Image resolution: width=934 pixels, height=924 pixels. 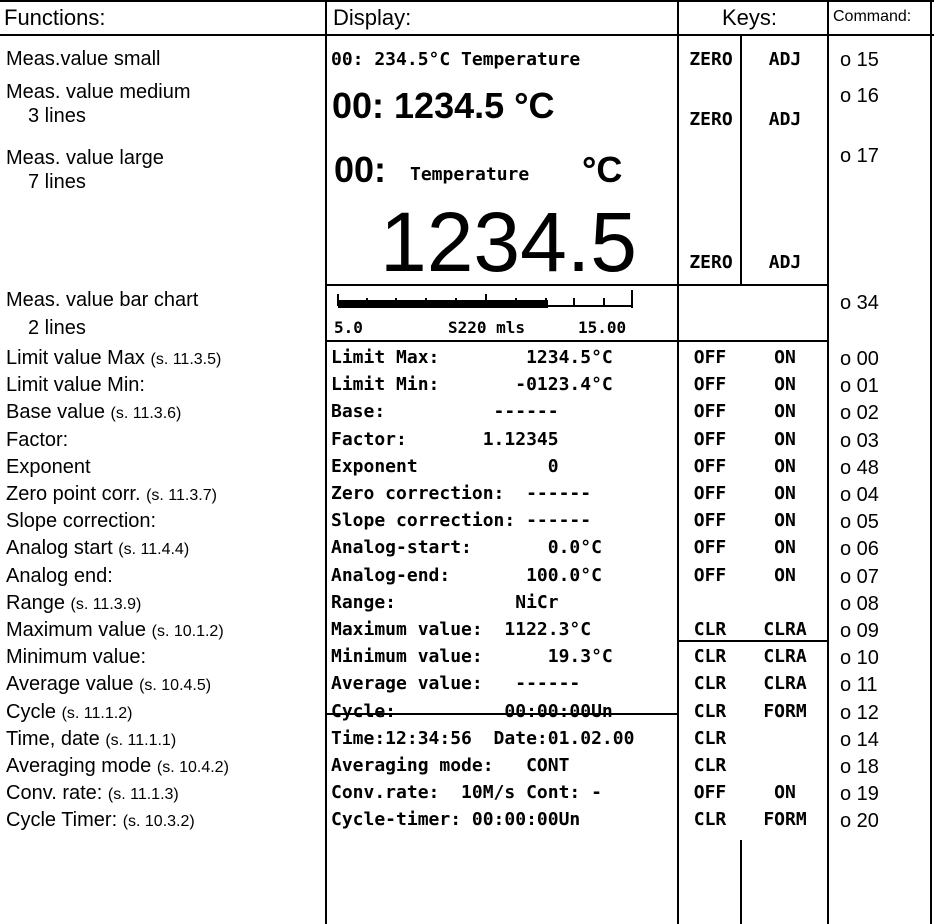 What do you see at coordinates (508, 242) in the screenshot?
I see `display-large-value: 1234.5` at bounding box center [508, 242].